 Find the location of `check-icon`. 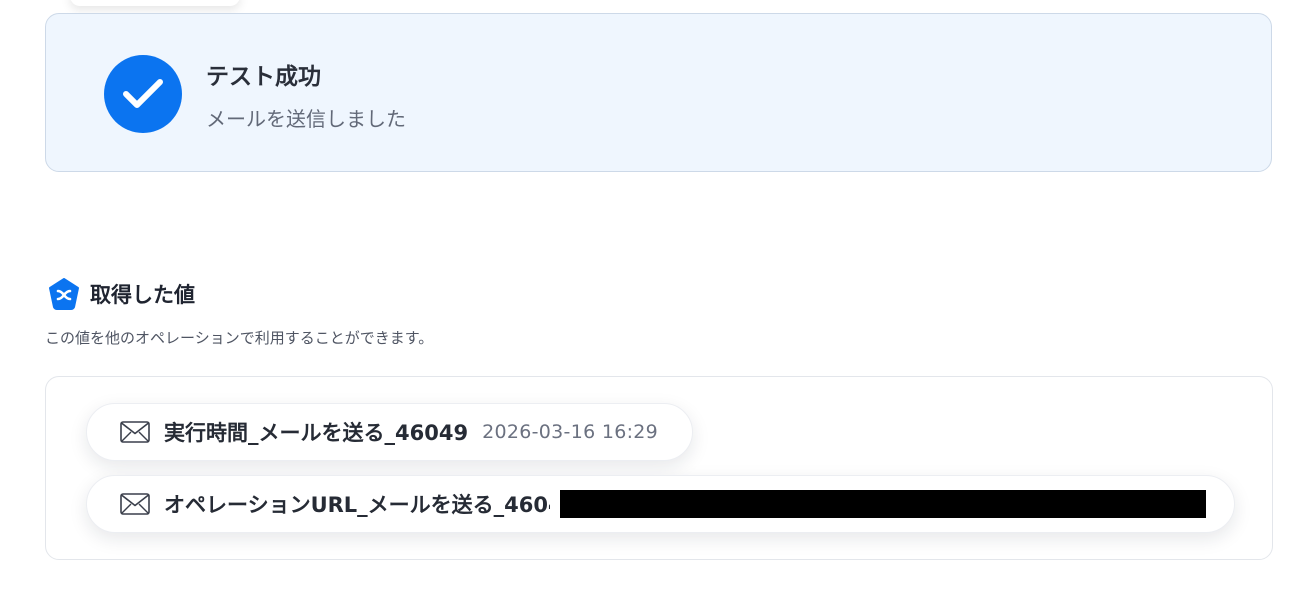

check-icon is located at coordinates (143, 93).